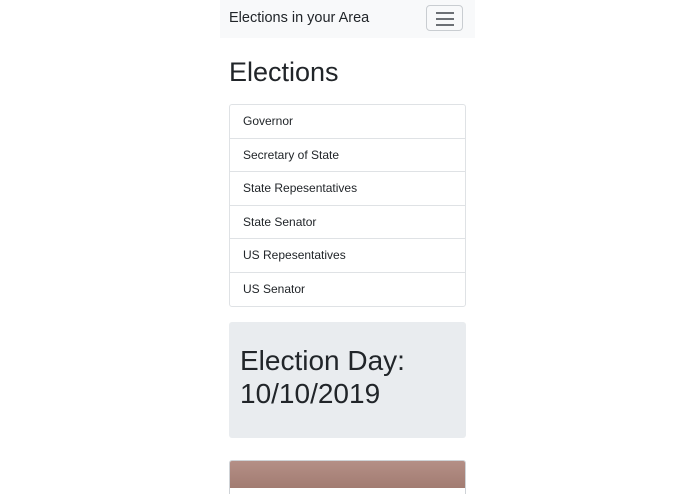 The width and height of the screenshot is (695, 494). I want to click on candidate-card, so click(347, 477).